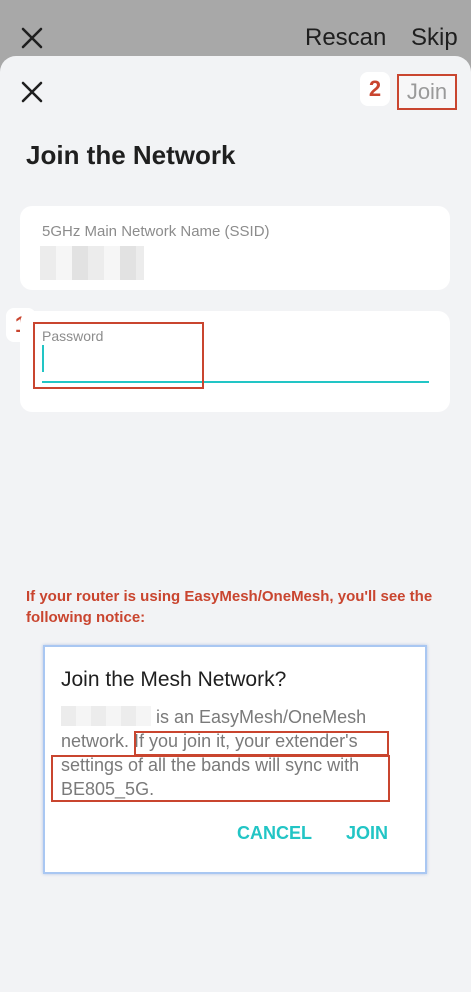 The image size is (471, 992). Describe the element at coordinates (434, 38) in the screenshot. I see `skip-button: Skip` at that location.